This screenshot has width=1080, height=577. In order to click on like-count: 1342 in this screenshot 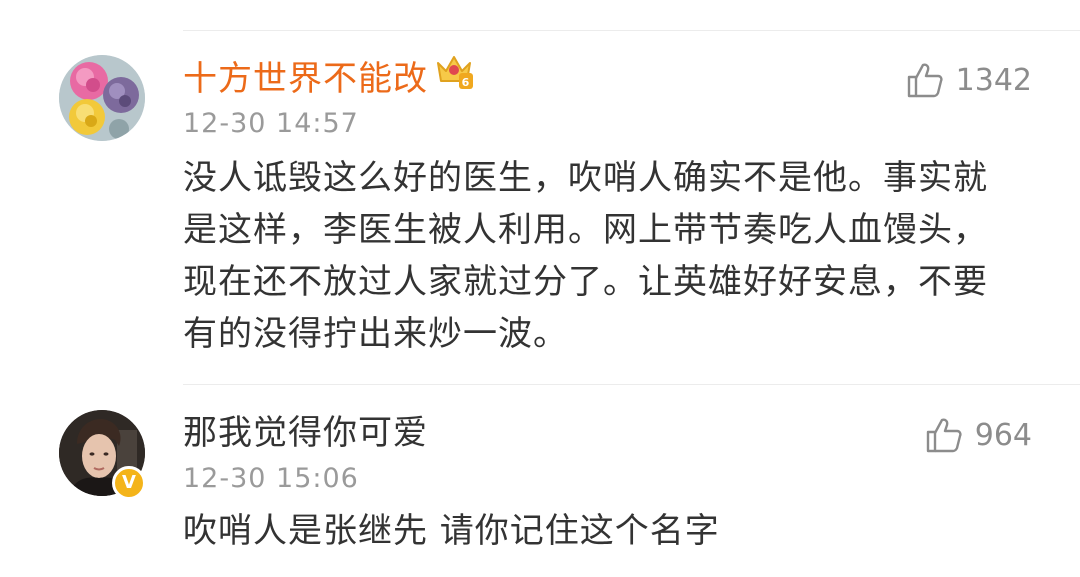, I will do `click(993, 80)`.